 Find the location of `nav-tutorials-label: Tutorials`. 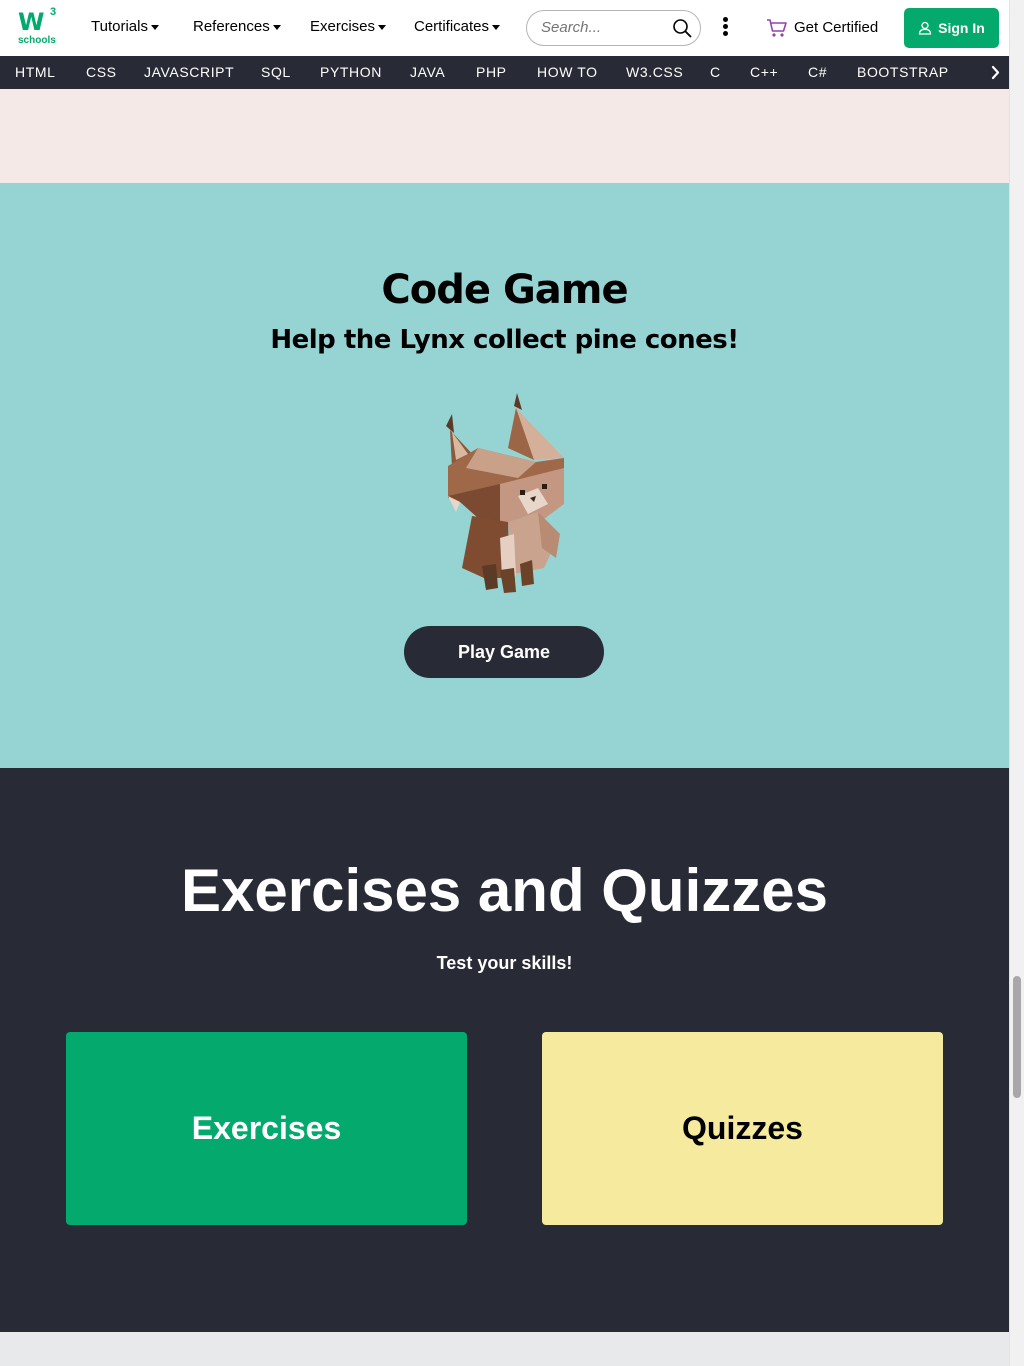

nav-tutorials-label: Tutorials is located at coordinates (119, 26).